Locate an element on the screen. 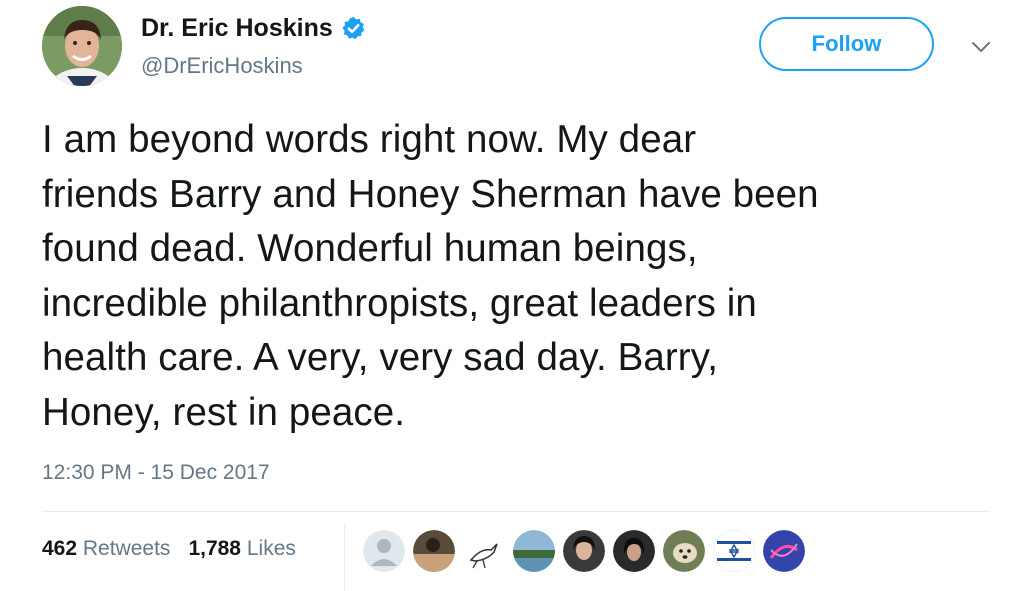  profile-avatar is located at coordinates (82, 46).